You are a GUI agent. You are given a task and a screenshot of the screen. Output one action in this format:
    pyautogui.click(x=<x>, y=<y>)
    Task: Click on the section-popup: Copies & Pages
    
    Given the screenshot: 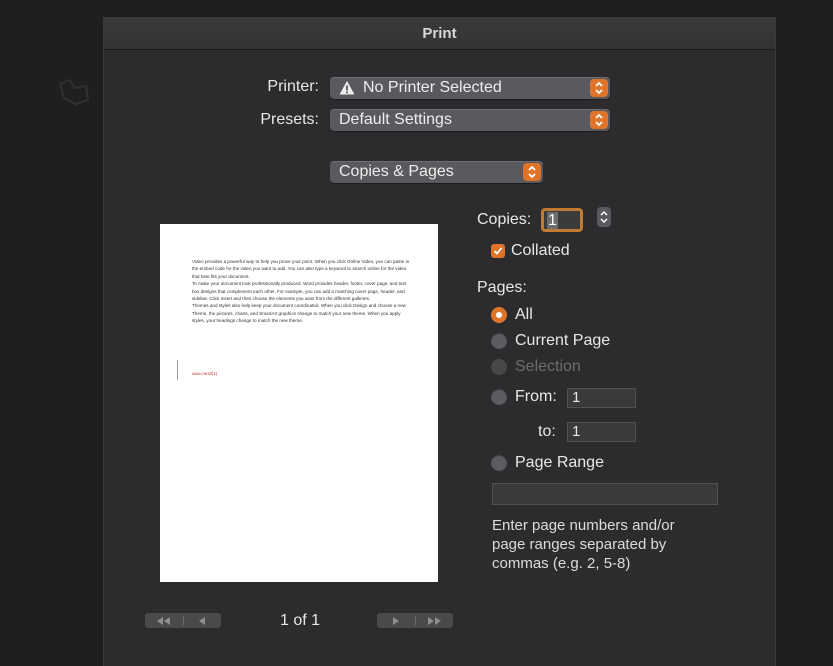 What is the action you would take?
    pyautogui.click(x=436, y=172)
    